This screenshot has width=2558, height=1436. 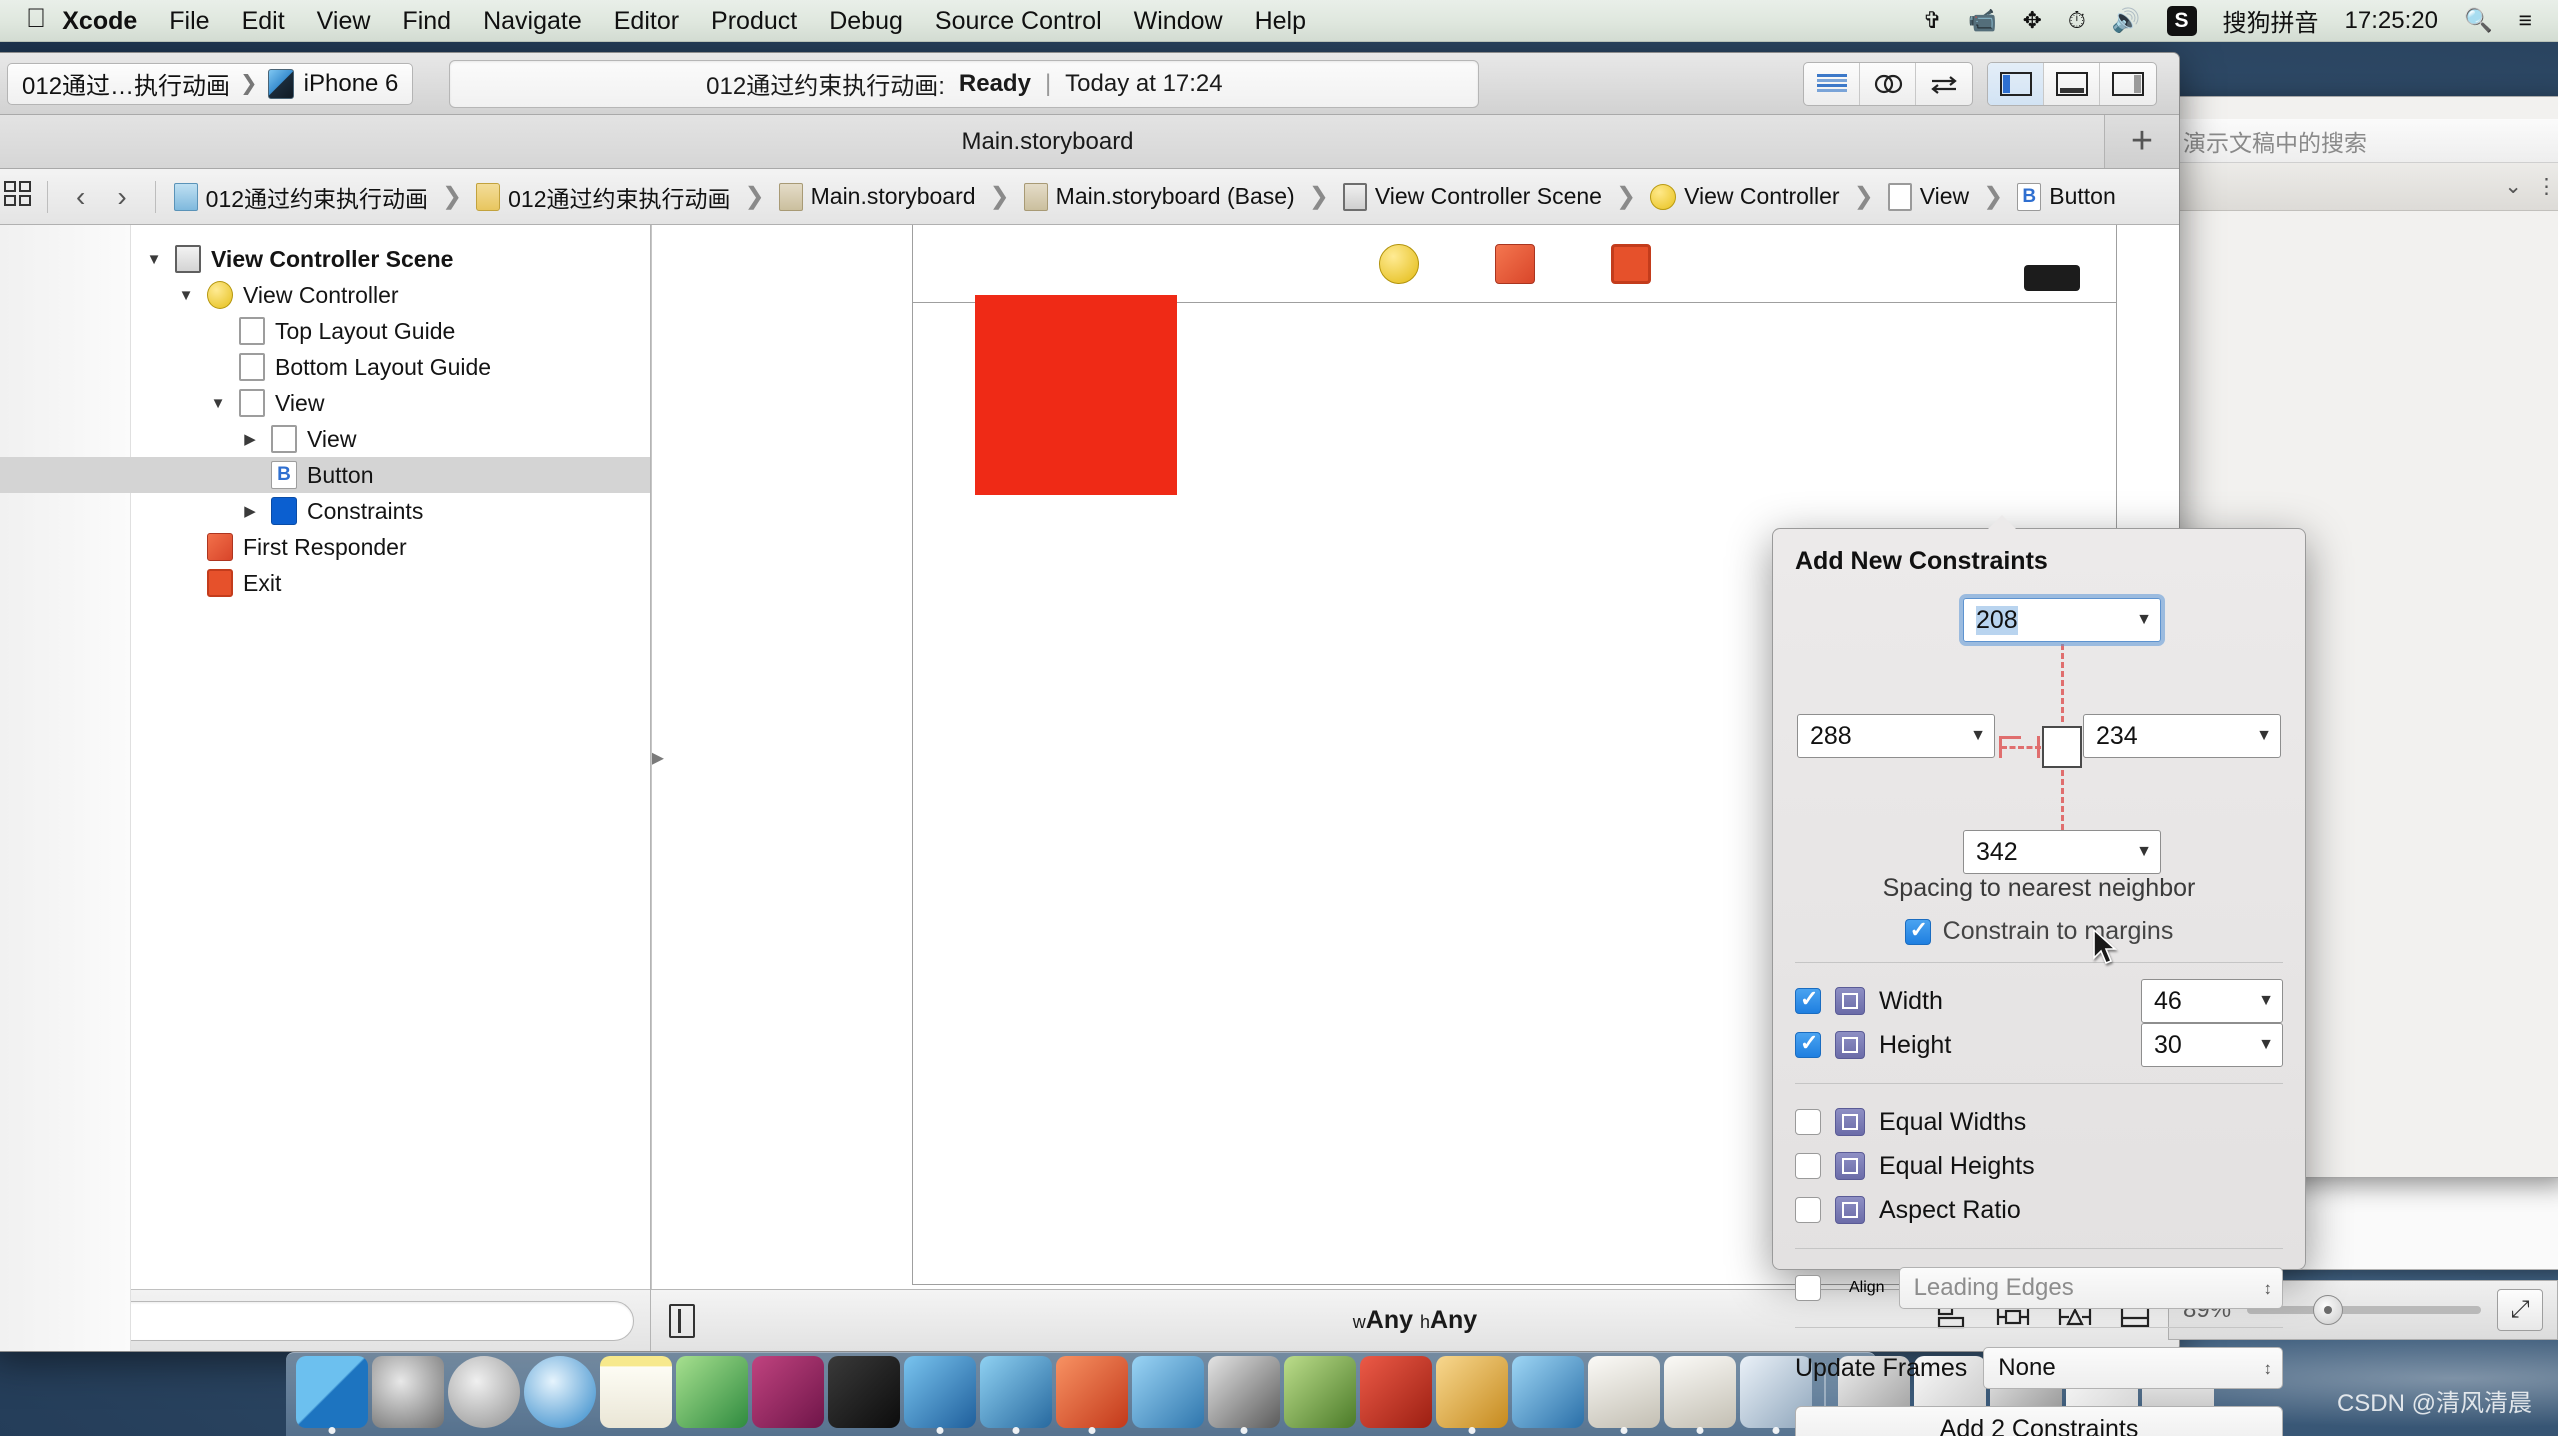 What do you see at coordinates (2513, 186) in the screenshot?
I see `chevron-down-icon: ⌄` at bounding box center [2513, 186].